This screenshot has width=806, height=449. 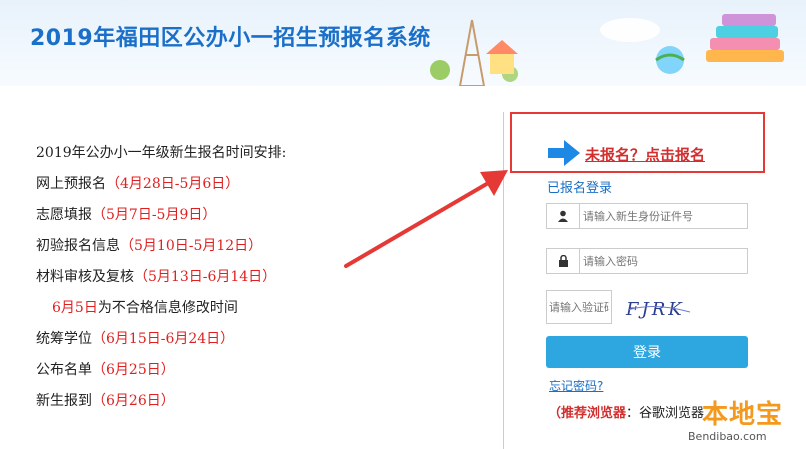 What do you see at coordinates (85, 277) in the screenshot?
I see `schedule-label: 材料审核及复核` at bounding box center [85, 277].